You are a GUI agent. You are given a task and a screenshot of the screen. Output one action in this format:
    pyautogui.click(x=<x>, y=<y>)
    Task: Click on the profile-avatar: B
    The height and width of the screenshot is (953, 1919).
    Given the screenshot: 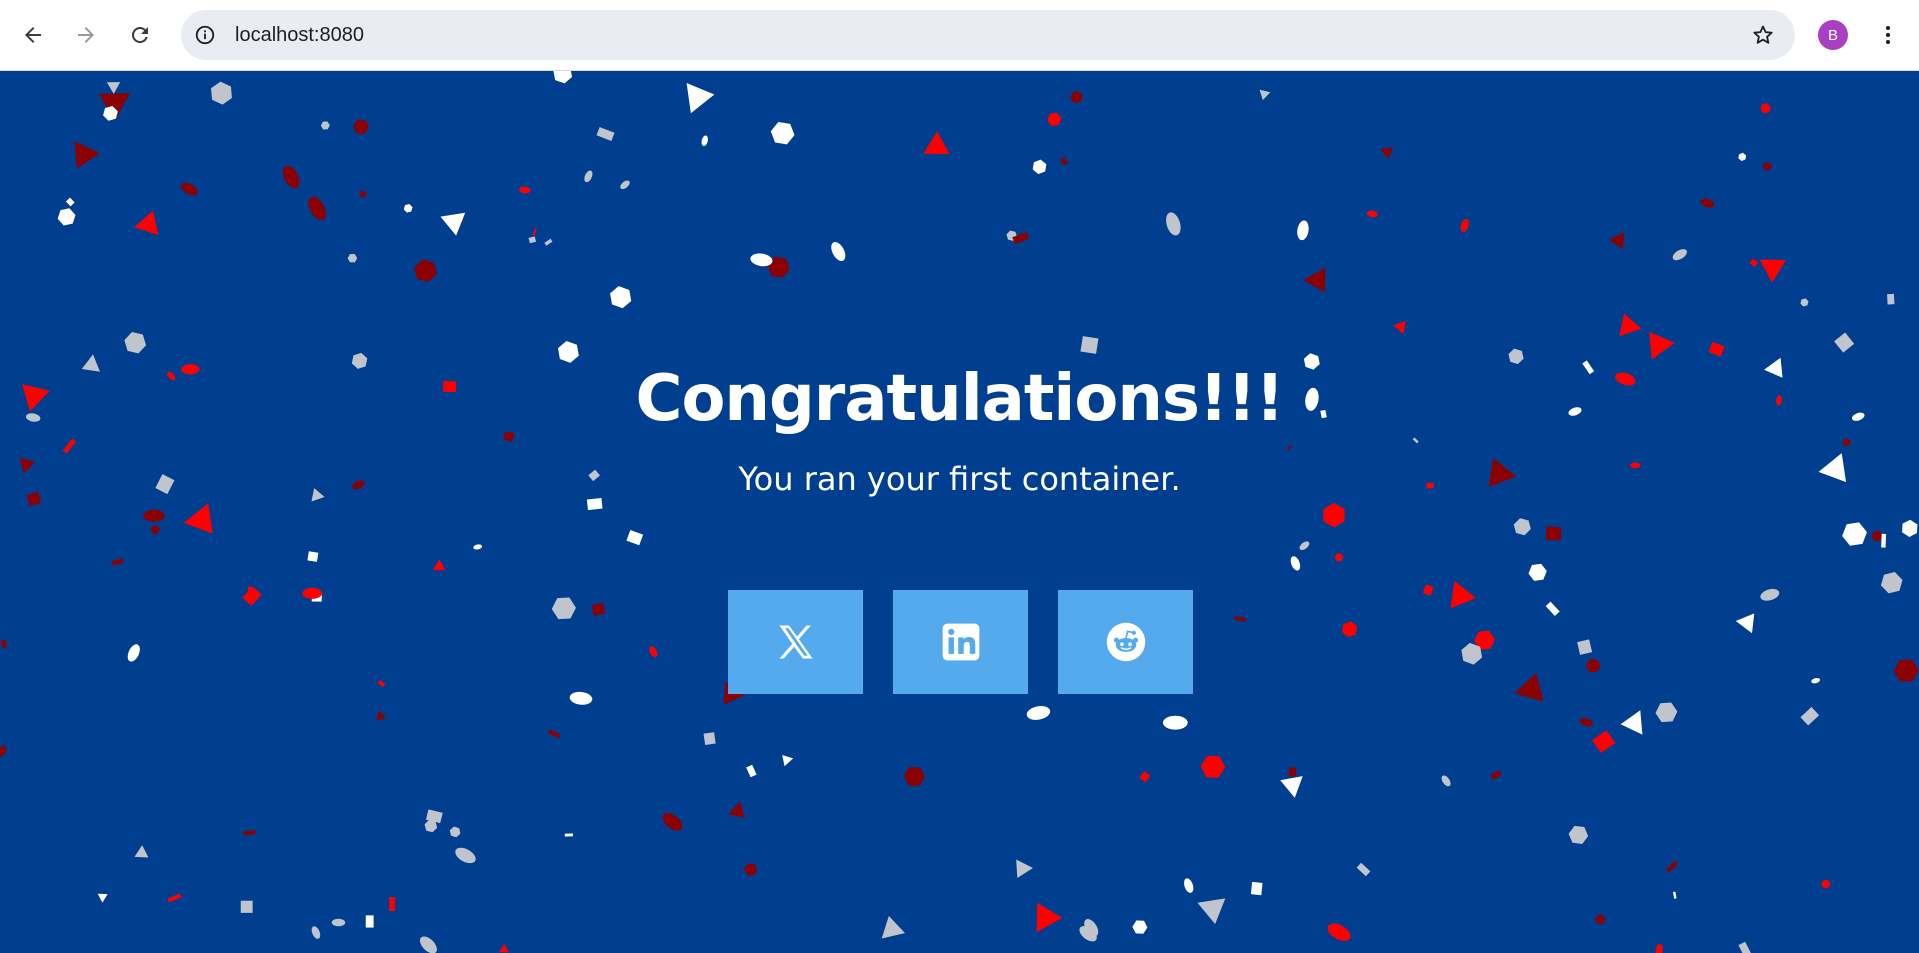 What is the action you would take?
    pyautogui.click(x=1833, y=35)
    